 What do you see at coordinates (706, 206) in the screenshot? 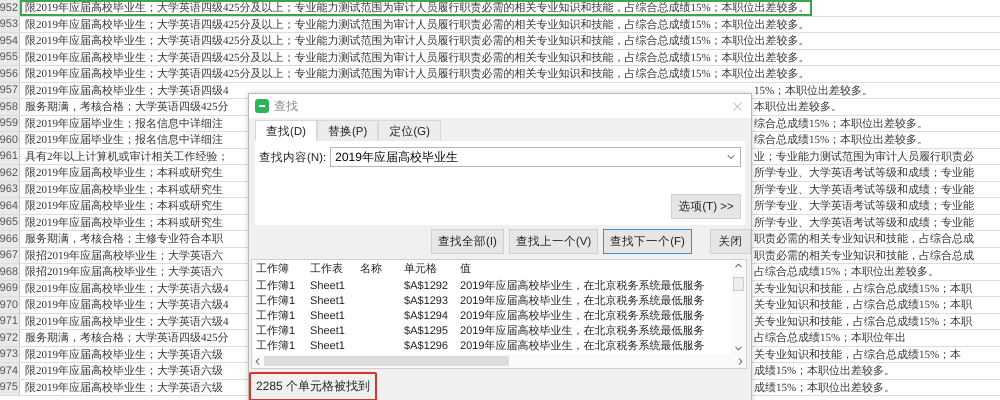
I see `options-button: 选项(T) >>` at bounding box center [706, 206].